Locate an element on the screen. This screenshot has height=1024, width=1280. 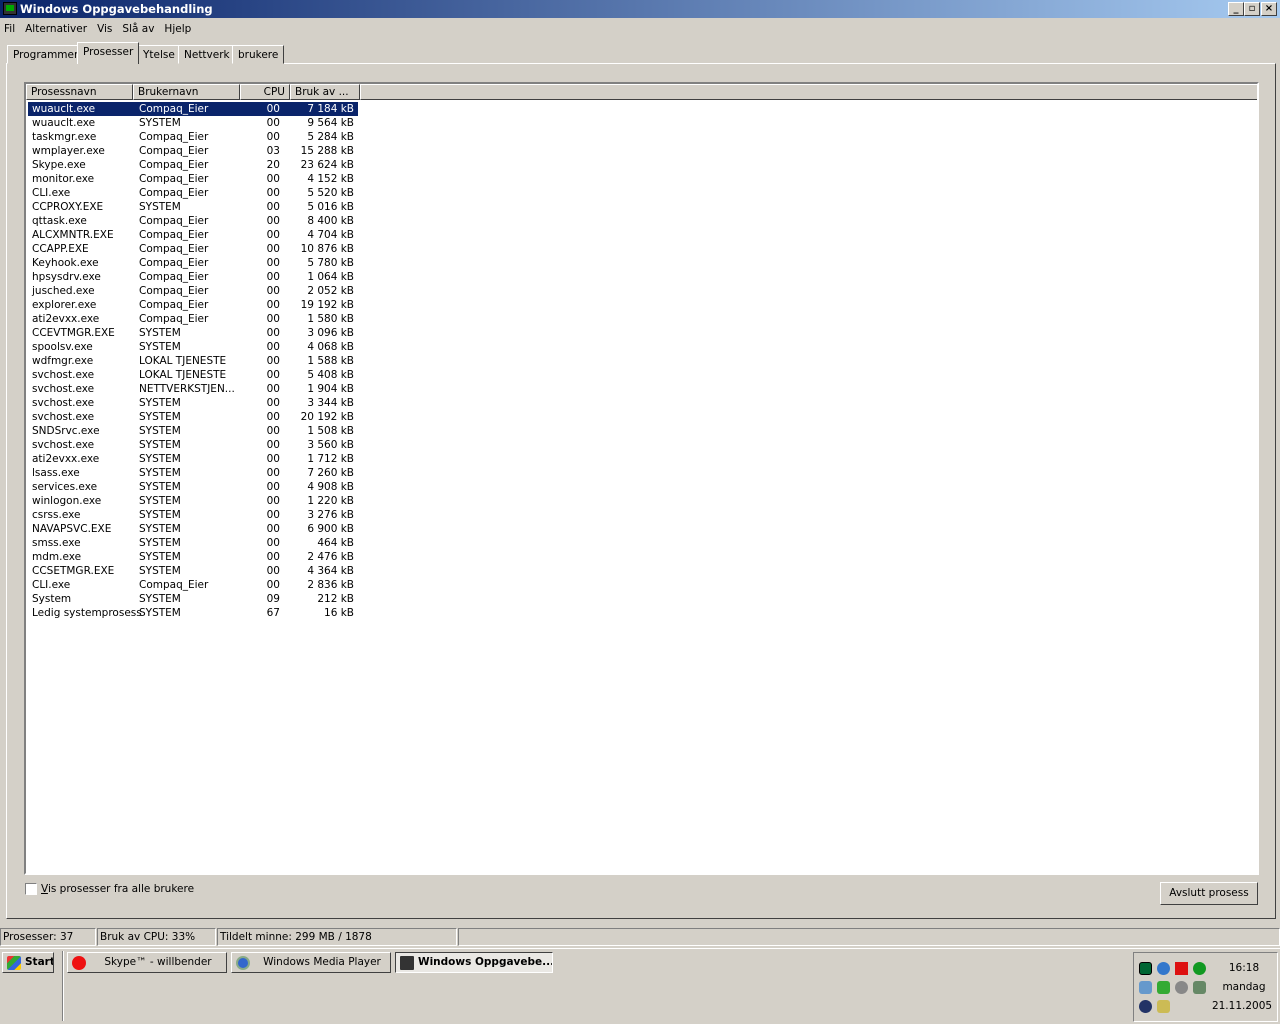
process-row: svchost.exe SYSTEM 00 20 192 kB is located at coordinates (193, 417).